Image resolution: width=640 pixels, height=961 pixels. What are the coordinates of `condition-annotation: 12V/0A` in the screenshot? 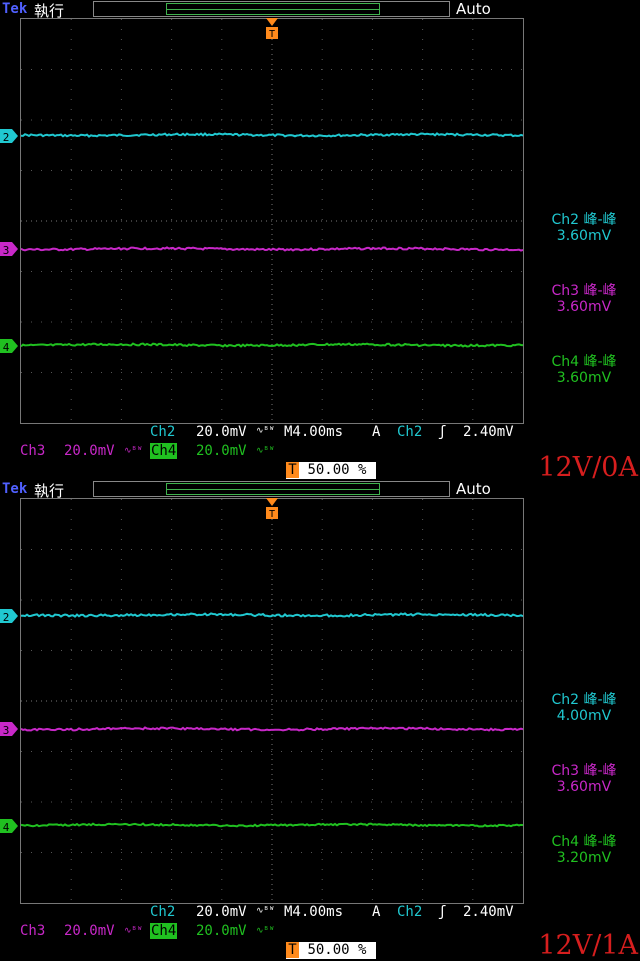 It's located at (588, 467).